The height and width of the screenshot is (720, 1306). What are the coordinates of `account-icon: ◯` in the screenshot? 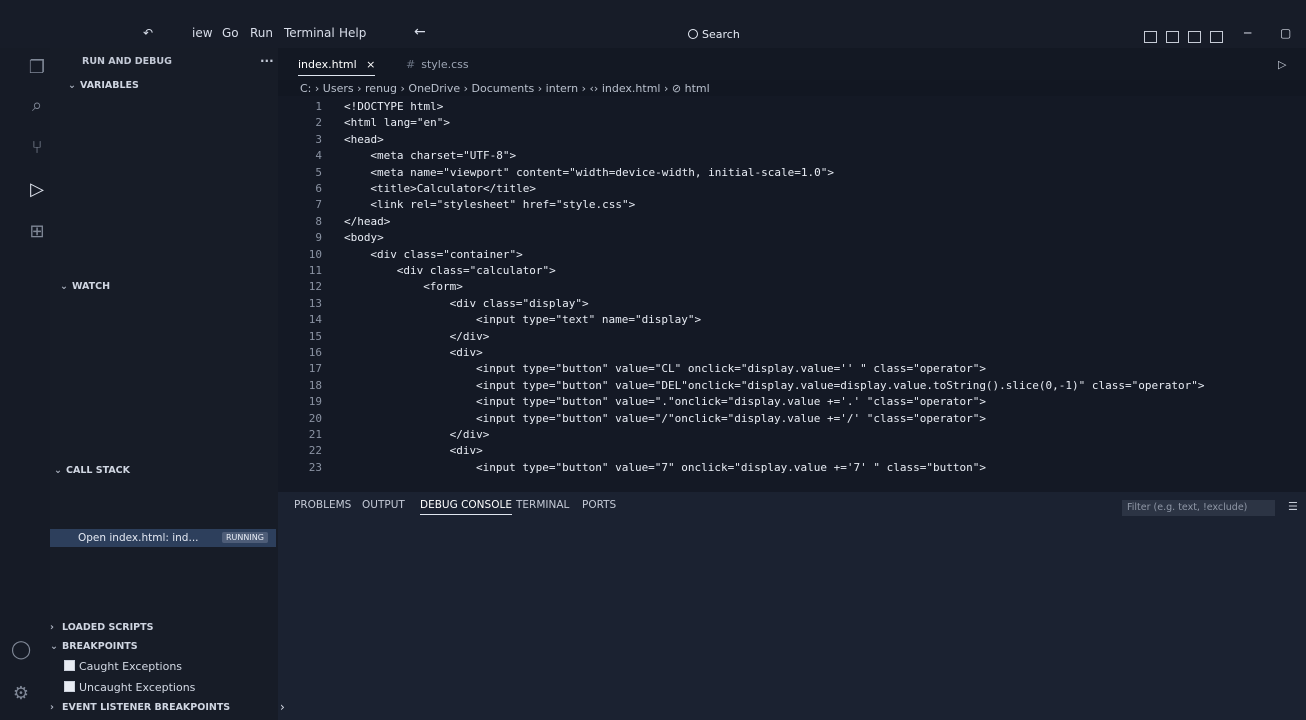 It's located at (21, 650).